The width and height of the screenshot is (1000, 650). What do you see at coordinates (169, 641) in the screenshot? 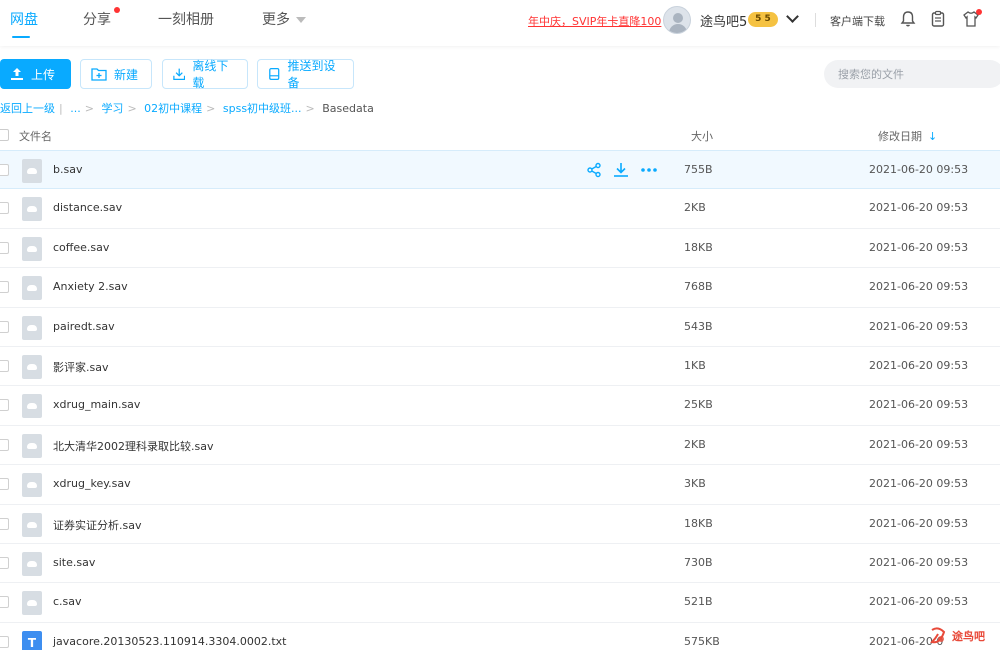
I see `file-name: javacore.20130523.110914.3304.0002.txt` at bounding box center [169, 641].